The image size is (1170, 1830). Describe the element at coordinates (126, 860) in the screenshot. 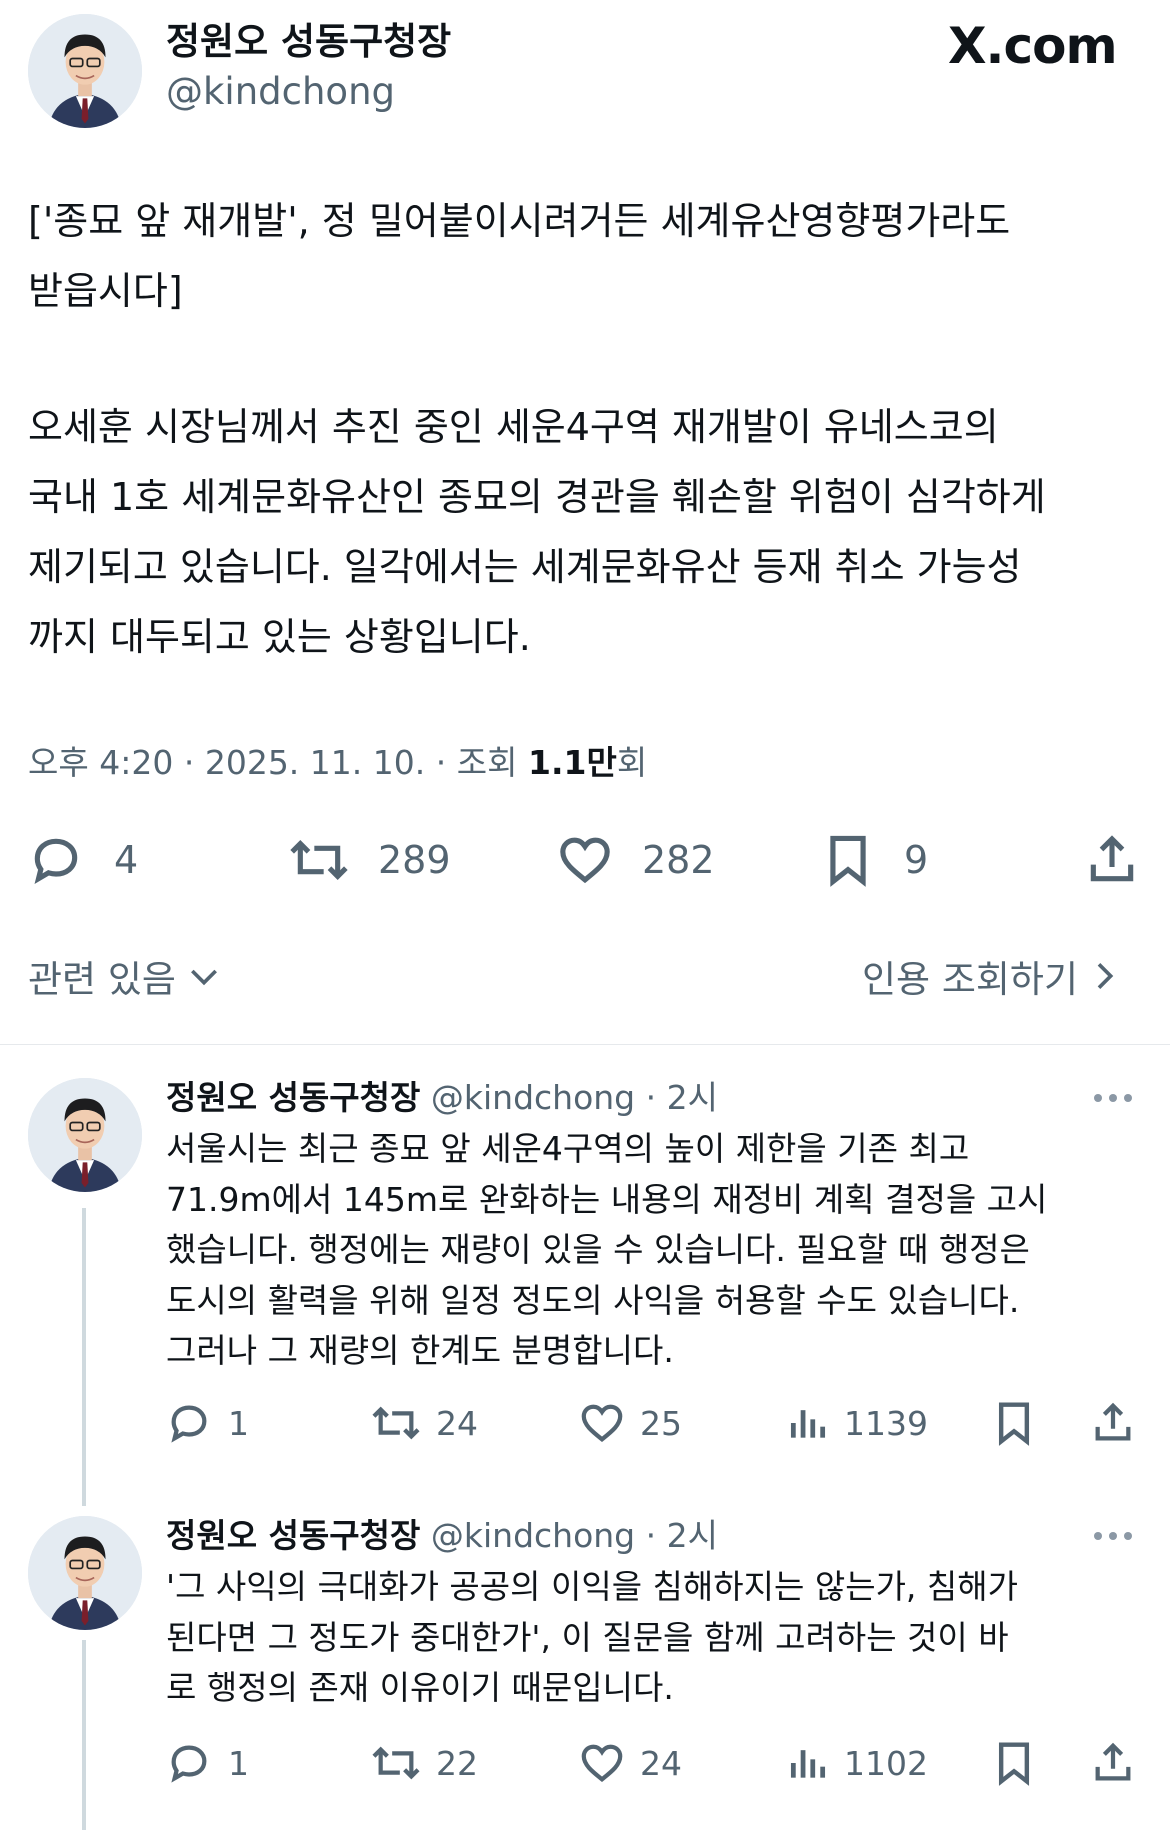

I see `reply-count: 4` at that location.